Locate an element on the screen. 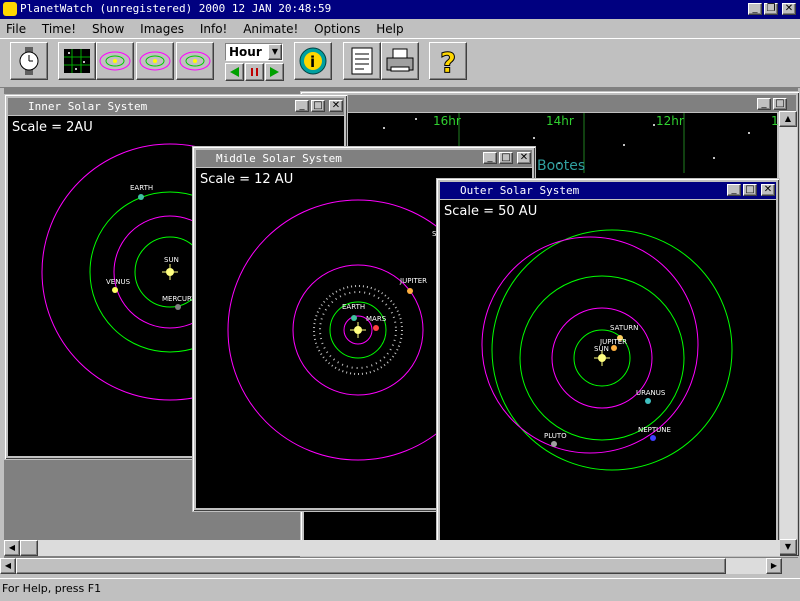 This screenshot has width=800, height=601. scroll-down-arrow: ▼ is located at coordinates (788, 547).